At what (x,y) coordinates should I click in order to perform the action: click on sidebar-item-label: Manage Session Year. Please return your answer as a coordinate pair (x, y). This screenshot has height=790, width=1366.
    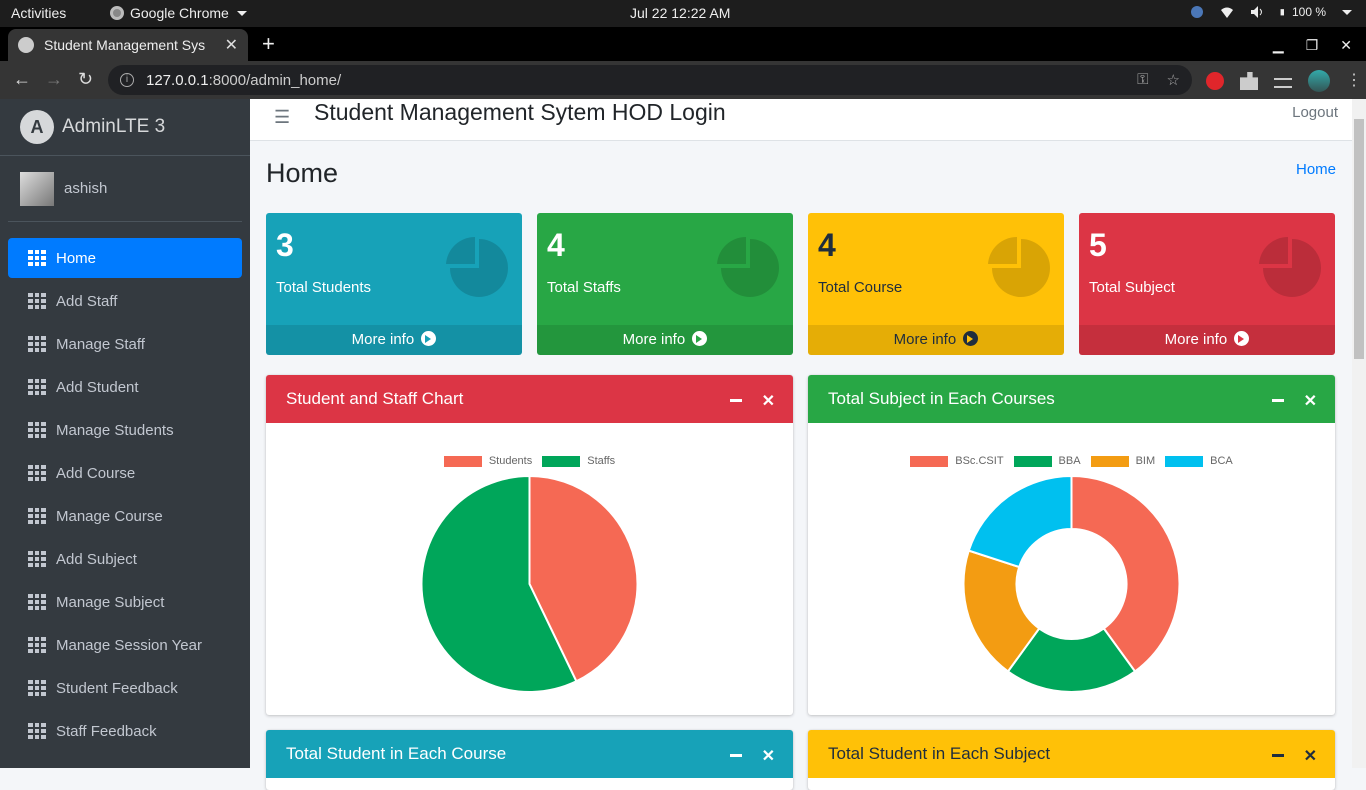
    Looking at the image, I should click on (129, 645).